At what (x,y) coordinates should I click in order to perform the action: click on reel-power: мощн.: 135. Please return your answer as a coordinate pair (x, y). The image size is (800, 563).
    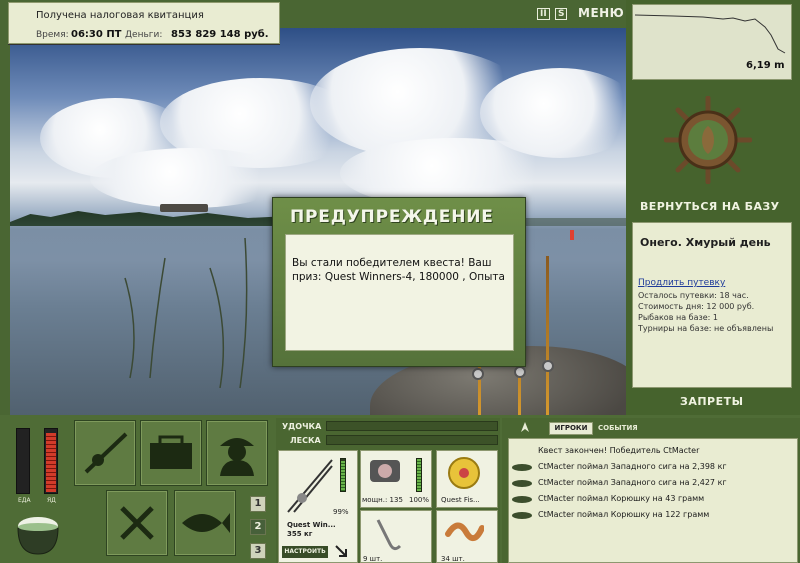
    Looking at the image, I should click on (382, 500).